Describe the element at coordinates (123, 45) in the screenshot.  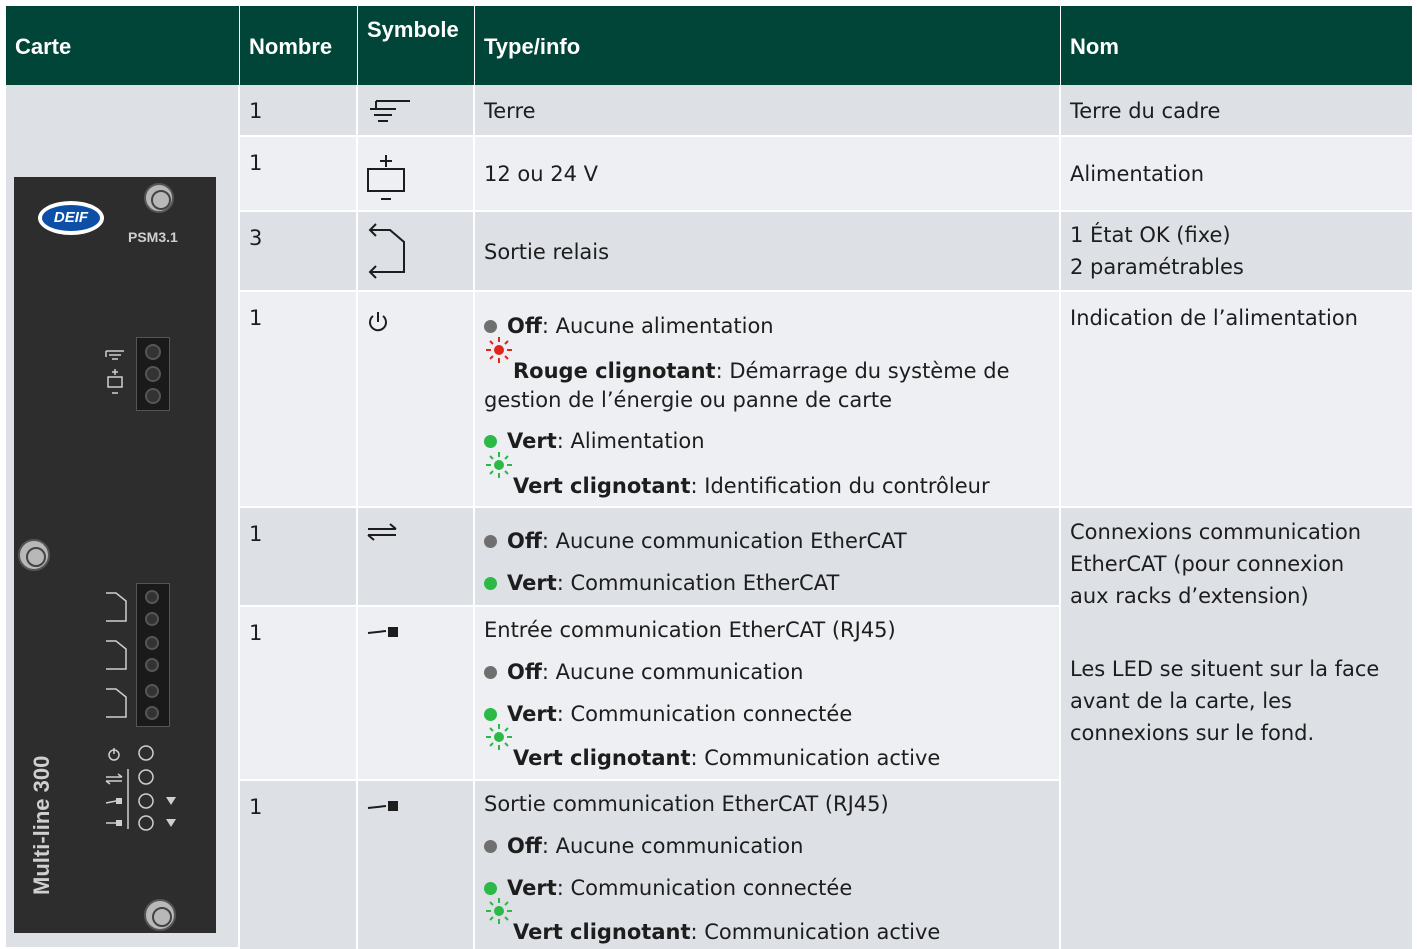
I see `header-carte: Carte` at that location.